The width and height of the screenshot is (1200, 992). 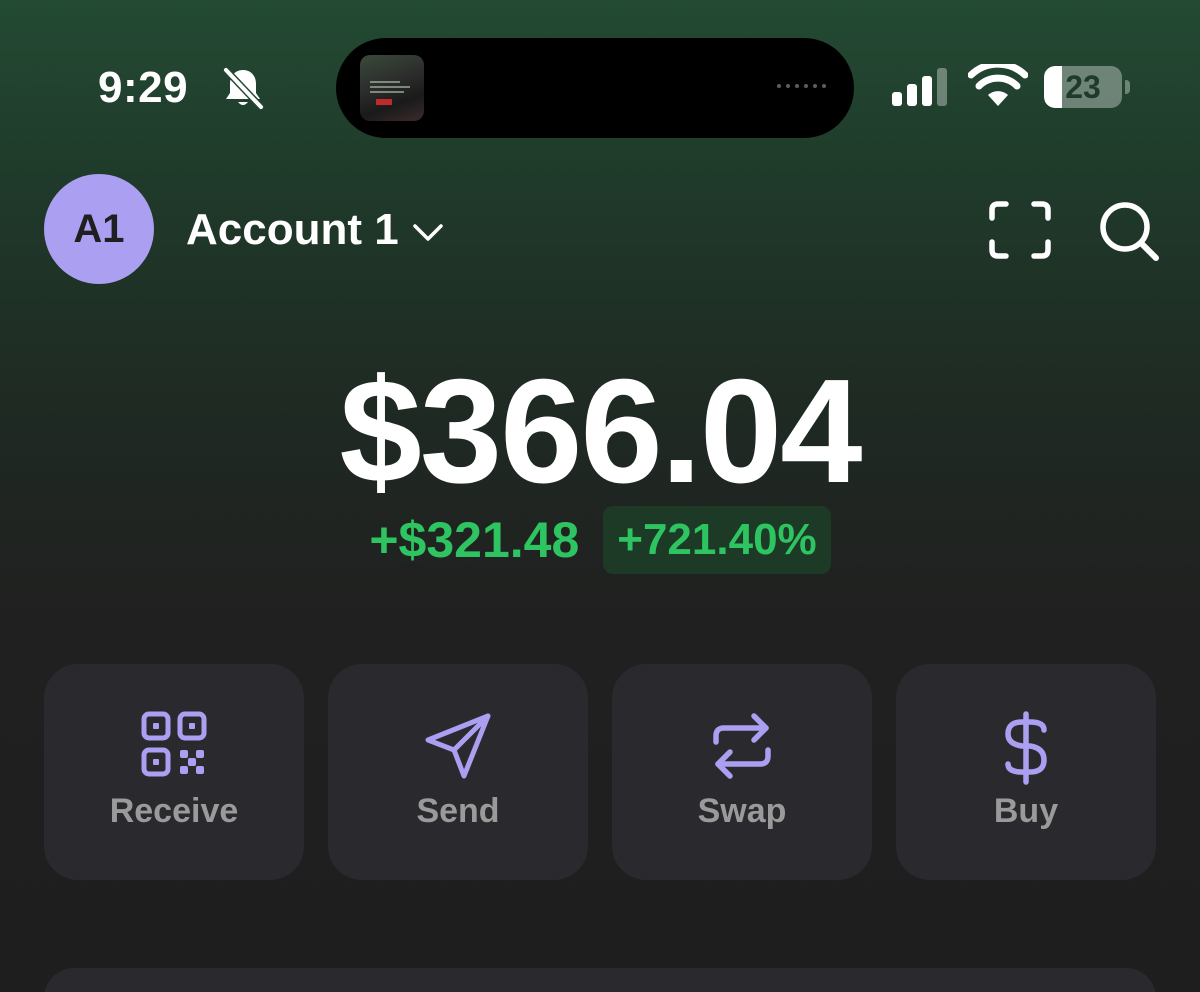 I want to click on swap-label: Swap, so click(x=742, y=811).